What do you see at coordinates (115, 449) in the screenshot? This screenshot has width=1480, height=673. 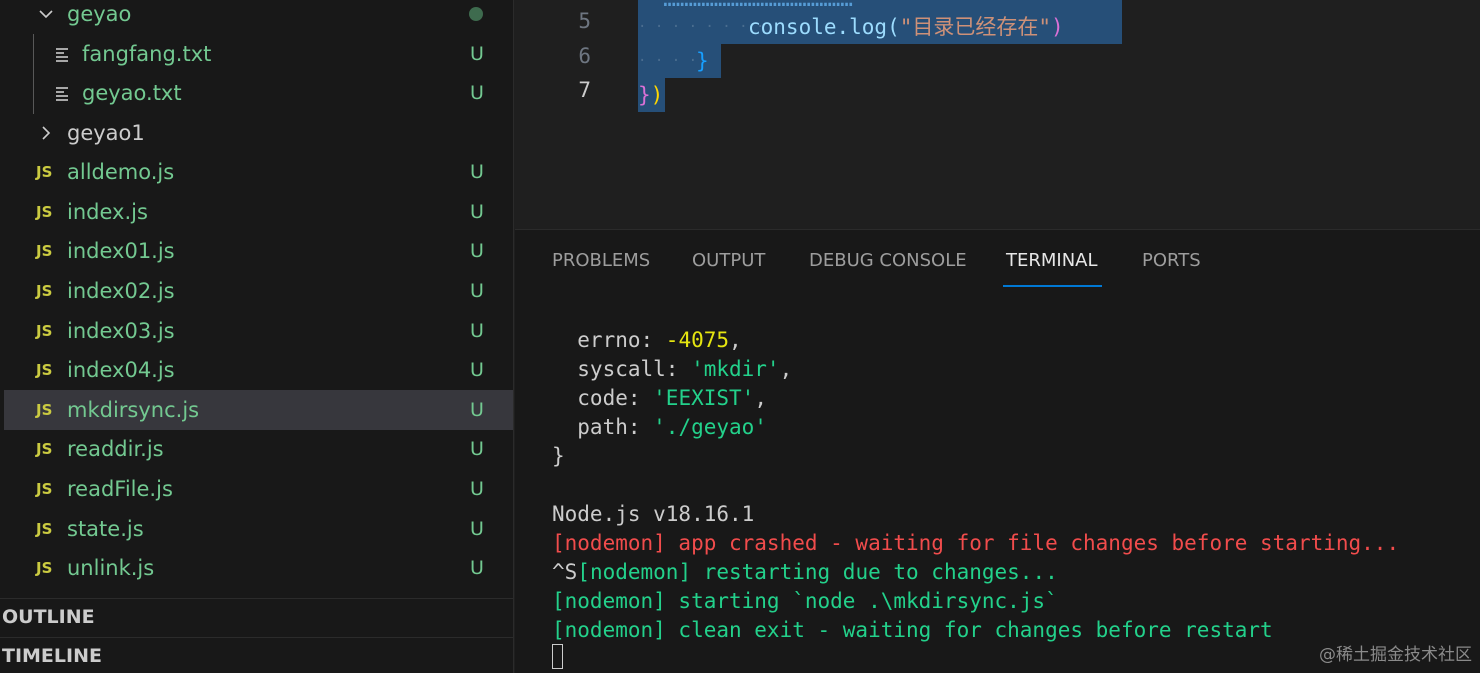 I see `tree-item-label: readdir.js` at bounding box center [115, 449].